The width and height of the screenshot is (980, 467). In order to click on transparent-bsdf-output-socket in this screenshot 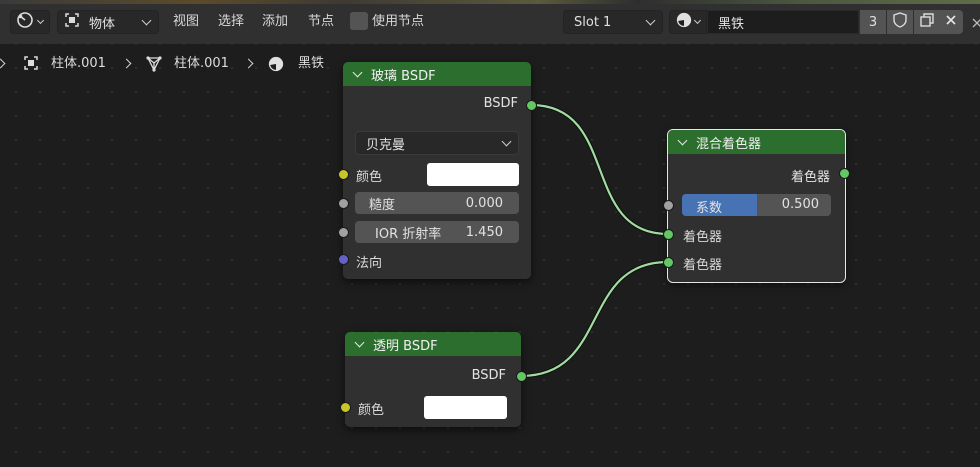, I will do `click(521, 376)`.